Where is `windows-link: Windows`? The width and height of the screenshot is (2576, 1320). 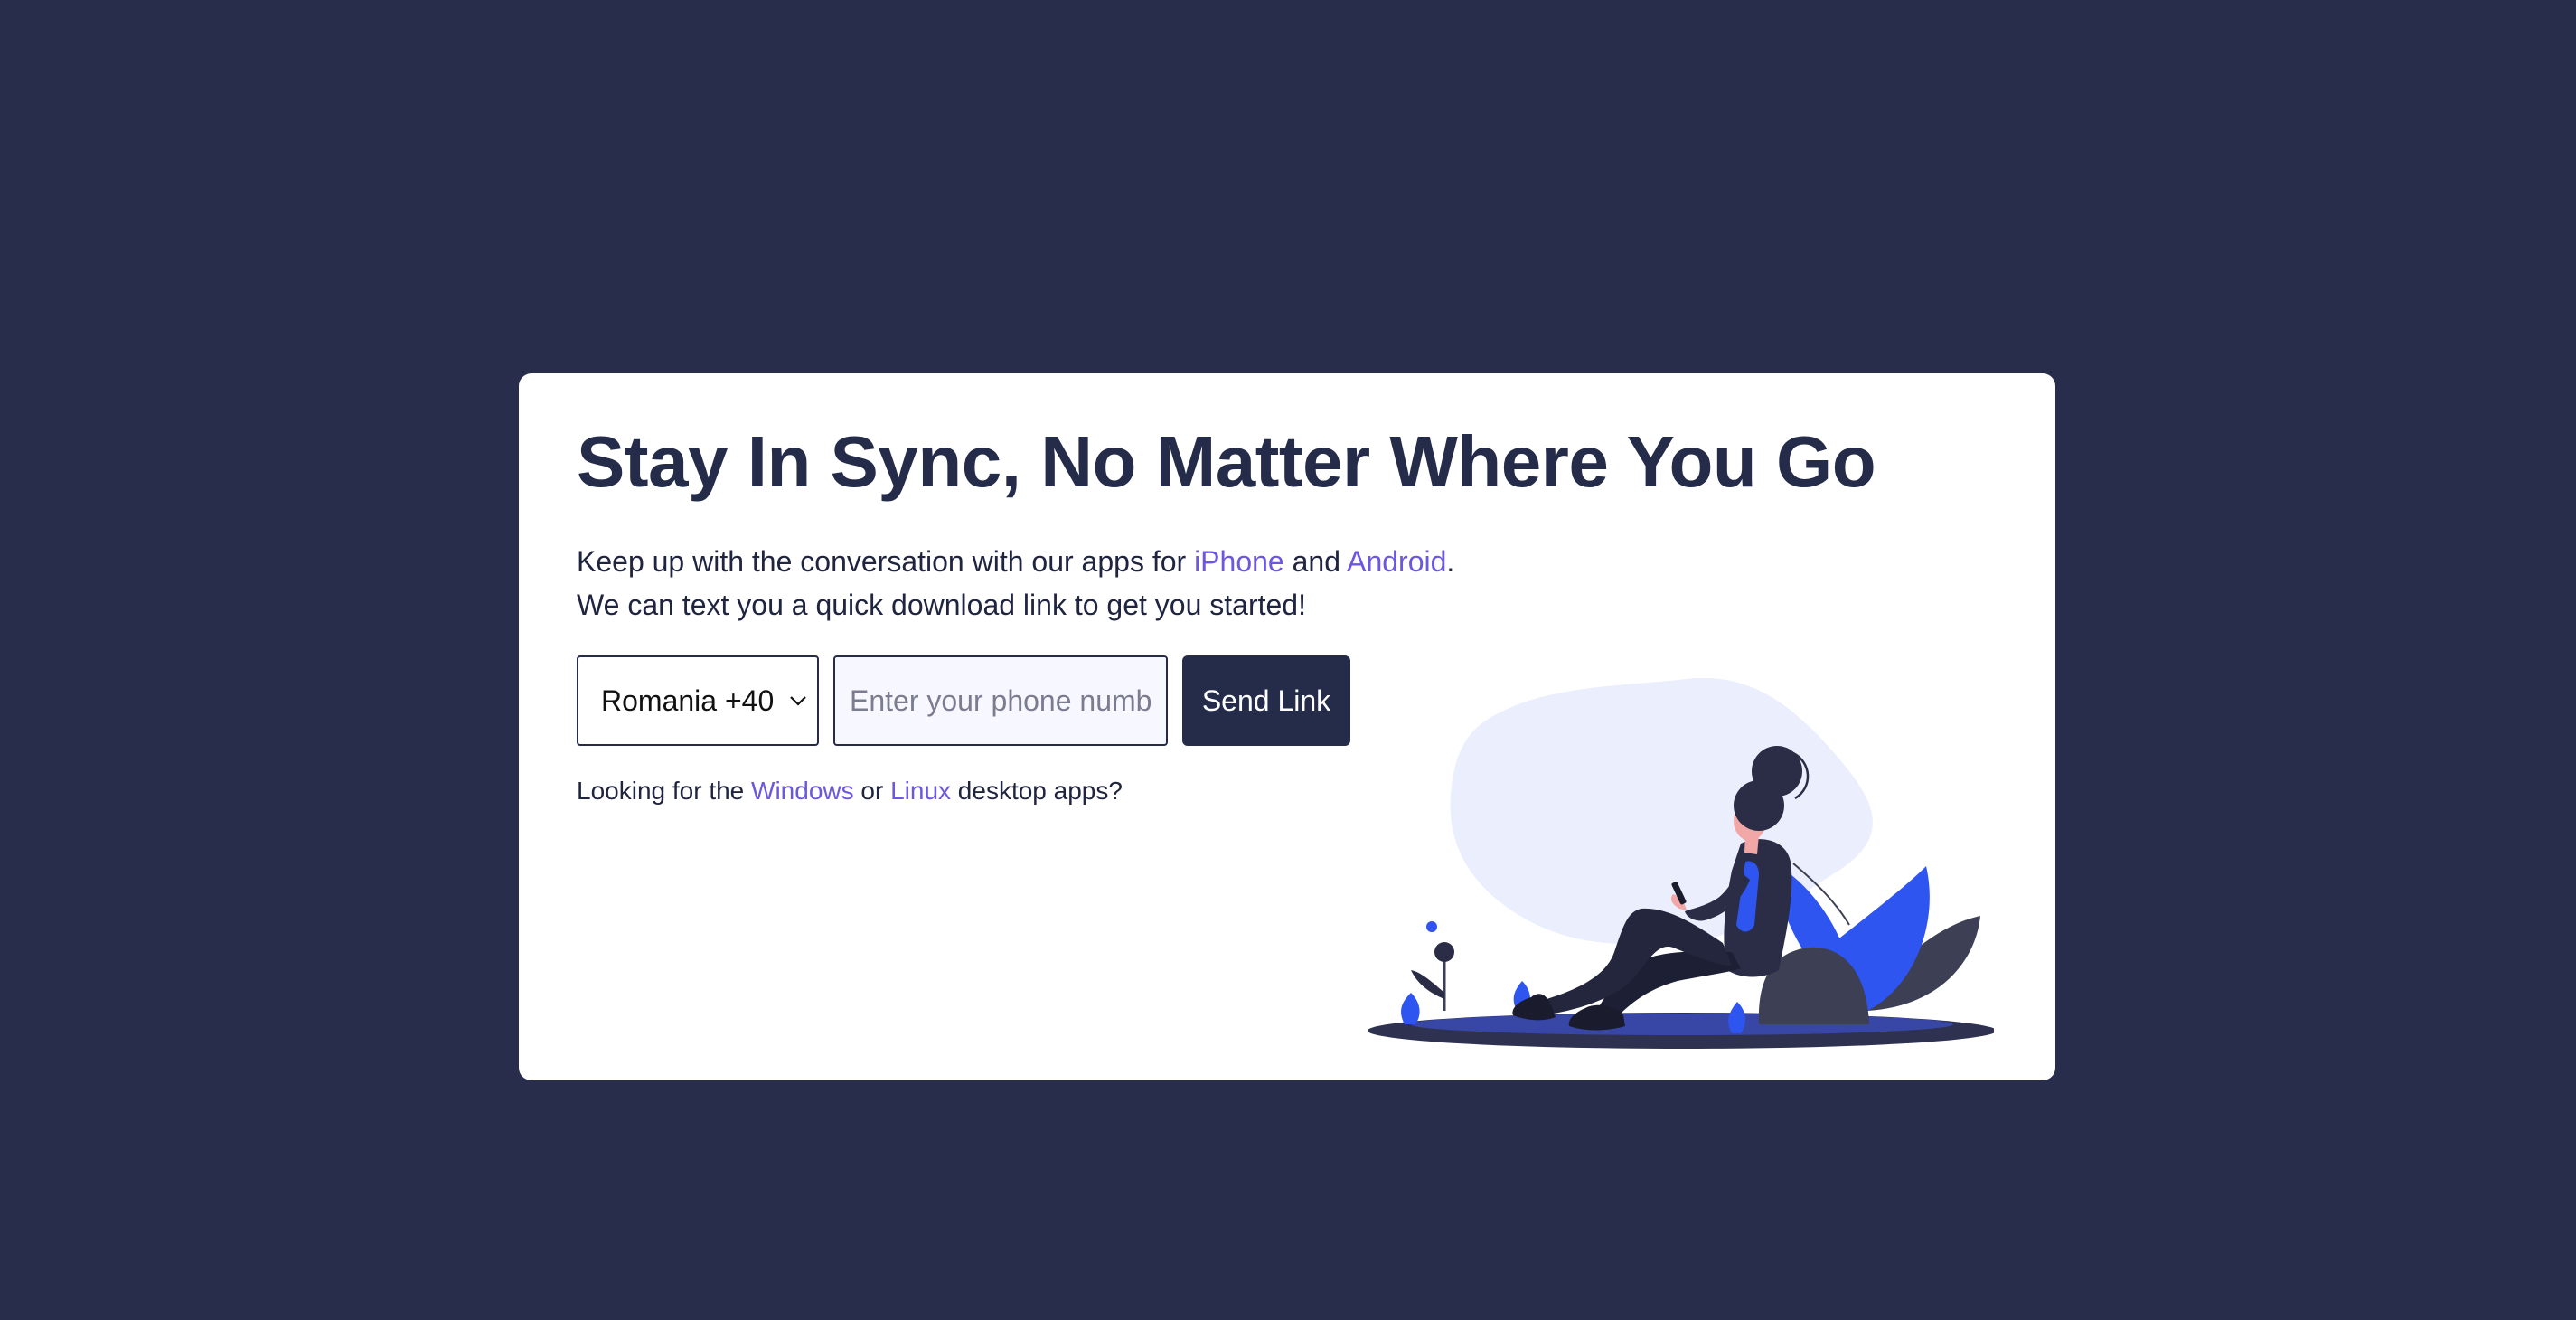
windows-link: Windows is located at coordinates (802, 791).